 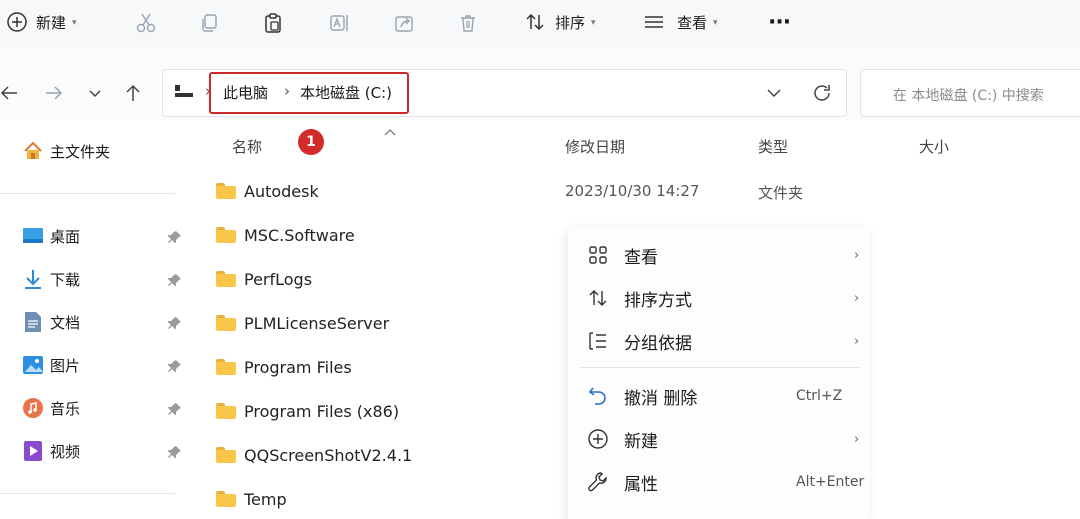 I want to click on search-placeholder: 在 本地磁盘 (C:) 中搜索, so click(x=968, y=96).